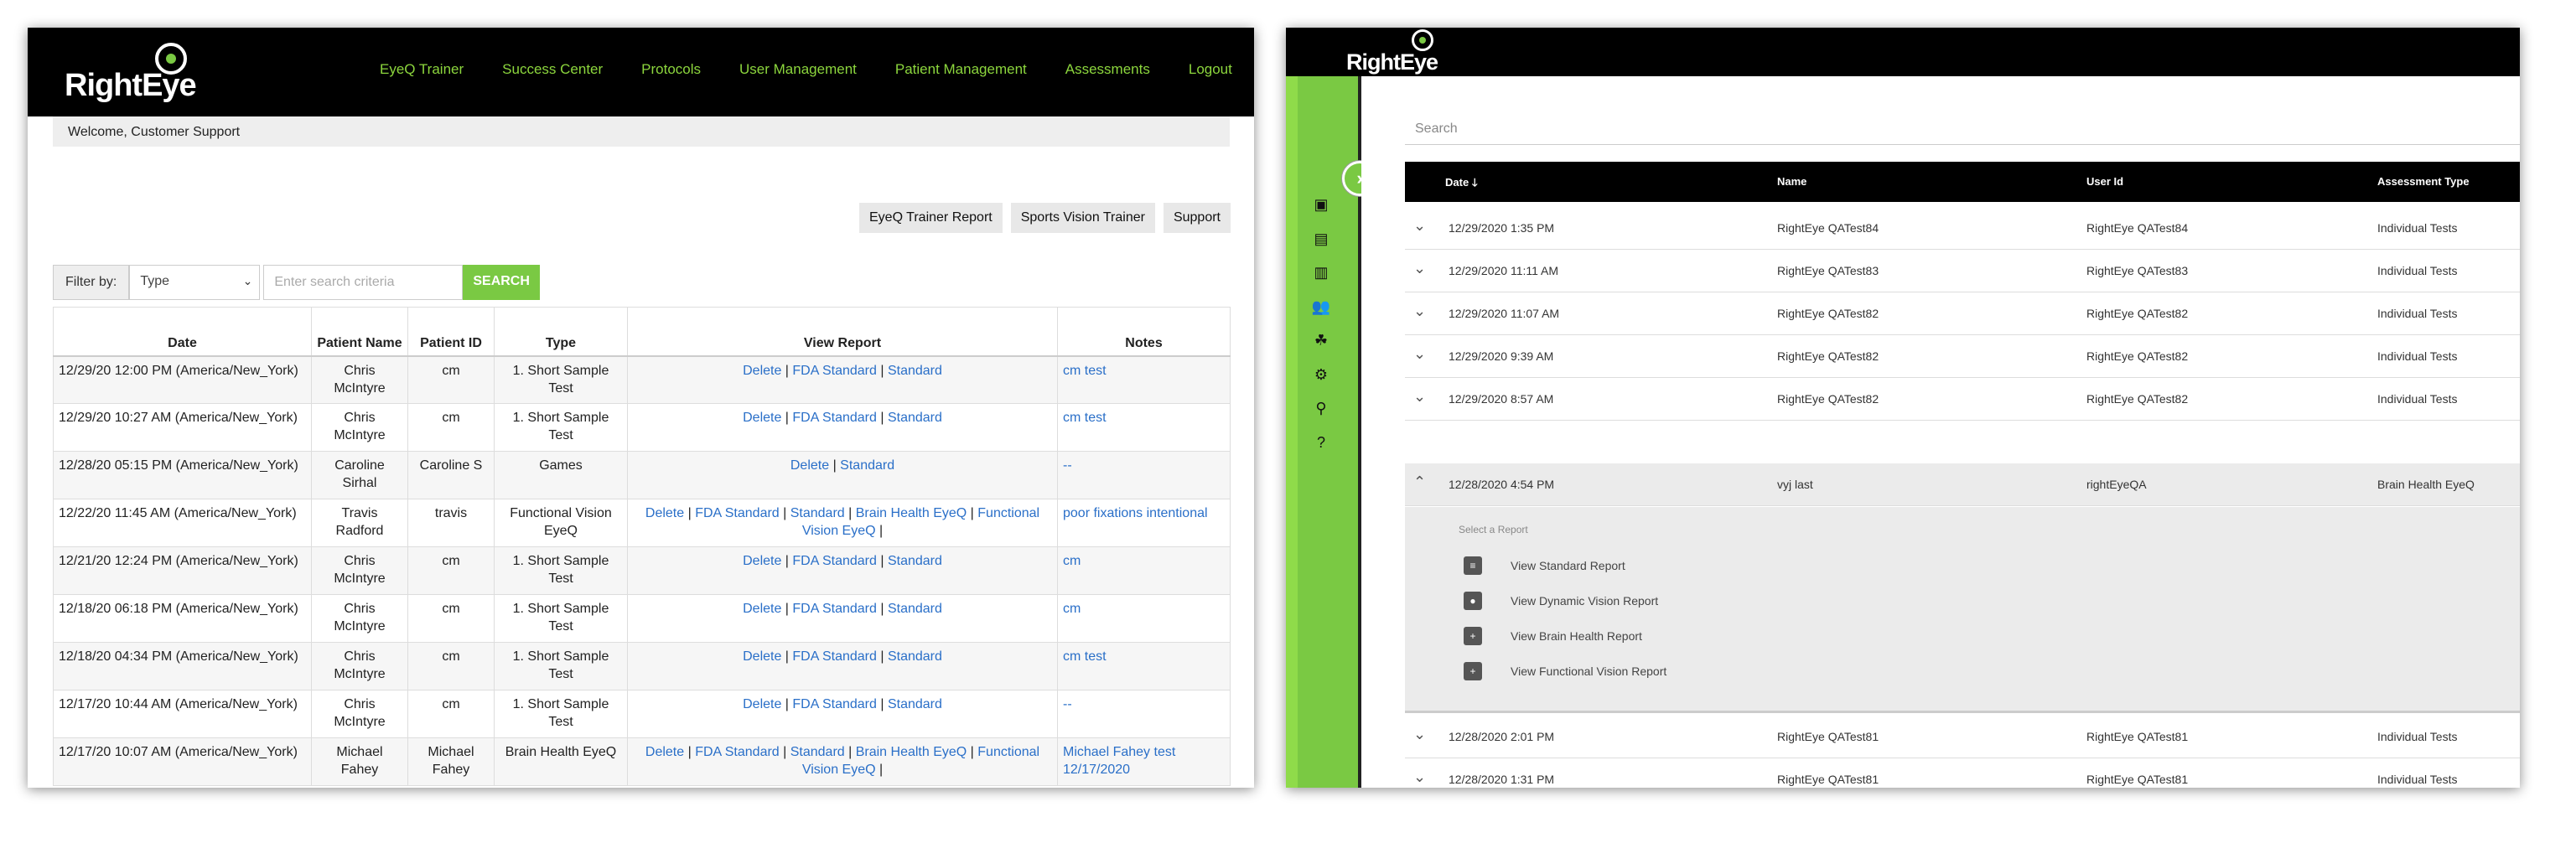 The width and height of the screenshot is (2576, 843). Describe the element at coordinates (195, 282) in the screenshot. I see `filter-type-select: Type ⌄` at that location.